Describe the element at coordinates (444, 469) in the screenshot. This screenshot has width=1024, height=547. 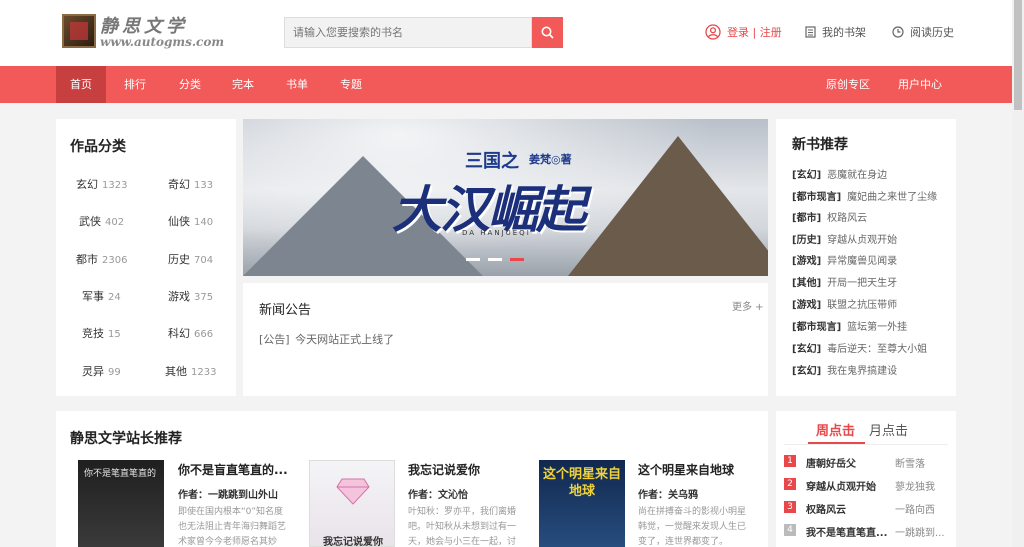
I see `book-title: 我忘记说爱你` at that location.